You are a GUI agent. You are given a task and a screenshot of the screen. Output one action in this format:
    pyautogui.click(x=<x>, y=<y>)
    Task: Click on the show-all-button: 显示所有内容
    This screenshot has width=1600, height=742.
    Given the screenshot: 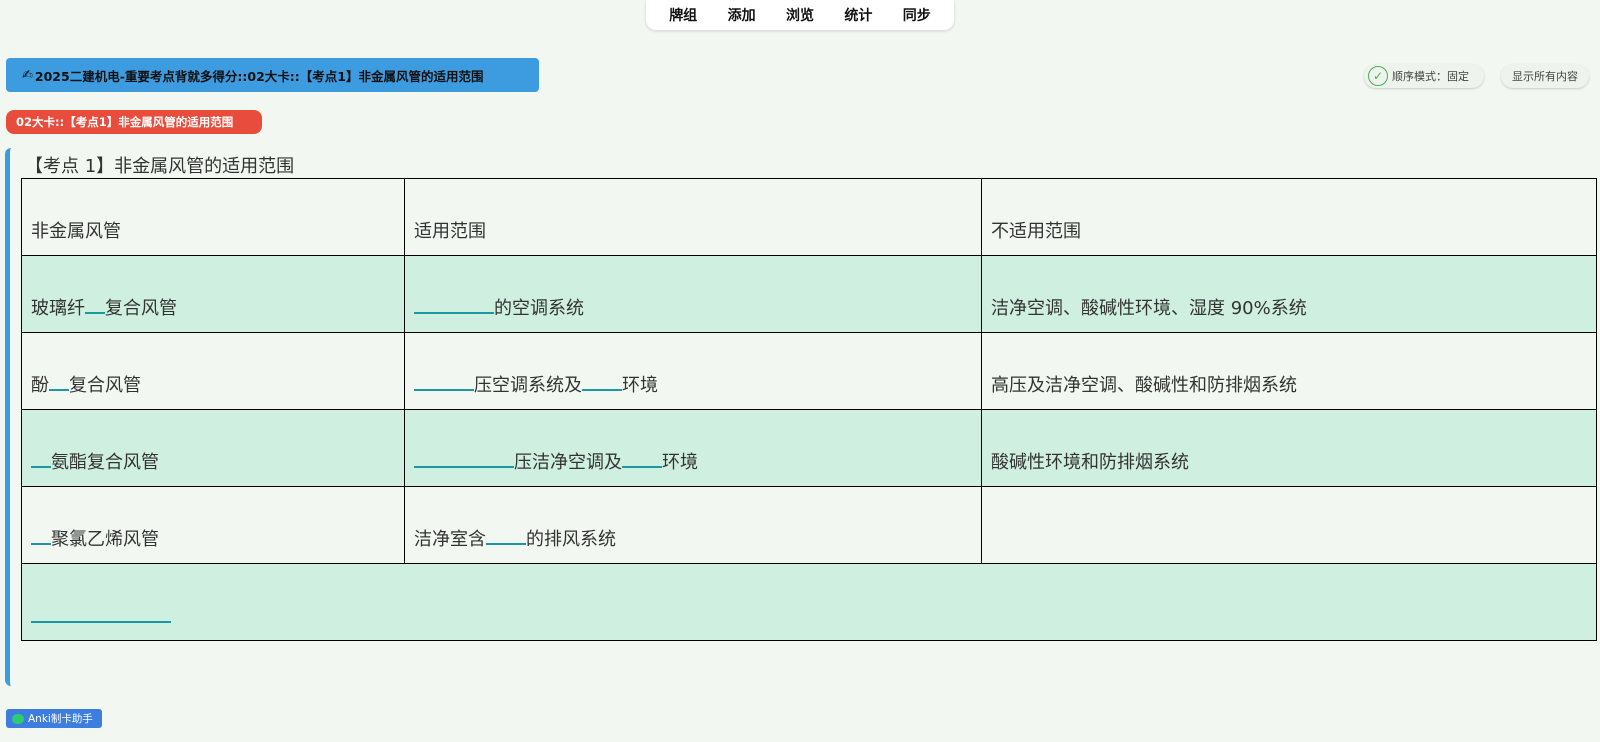 What is the action you would take?
    pyautogui.click(x=1545, y=76)
    